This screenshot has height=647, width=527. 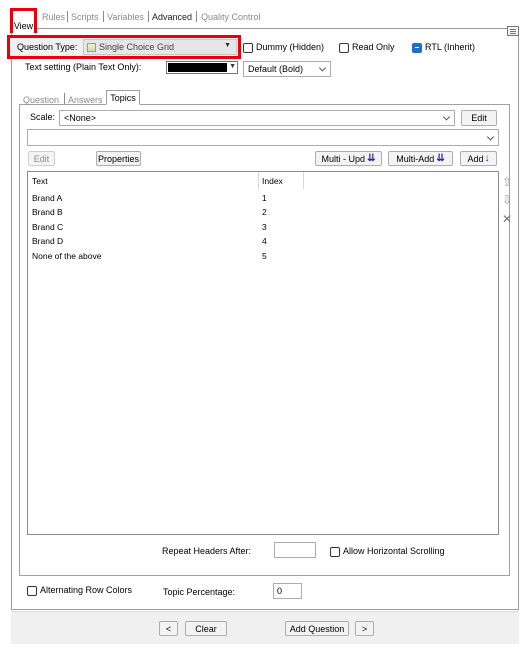 I want to click on next-button: >, so click(x=364, y=628).